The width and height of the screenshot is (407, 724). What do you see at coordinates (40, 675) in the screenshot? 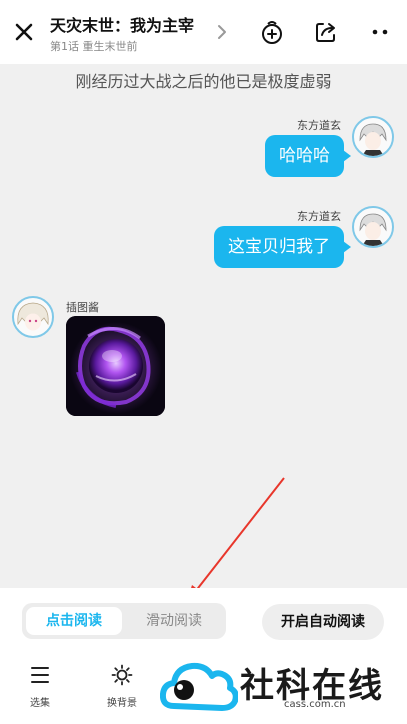
I see `menu-icon` at bounding box center [40, 675].